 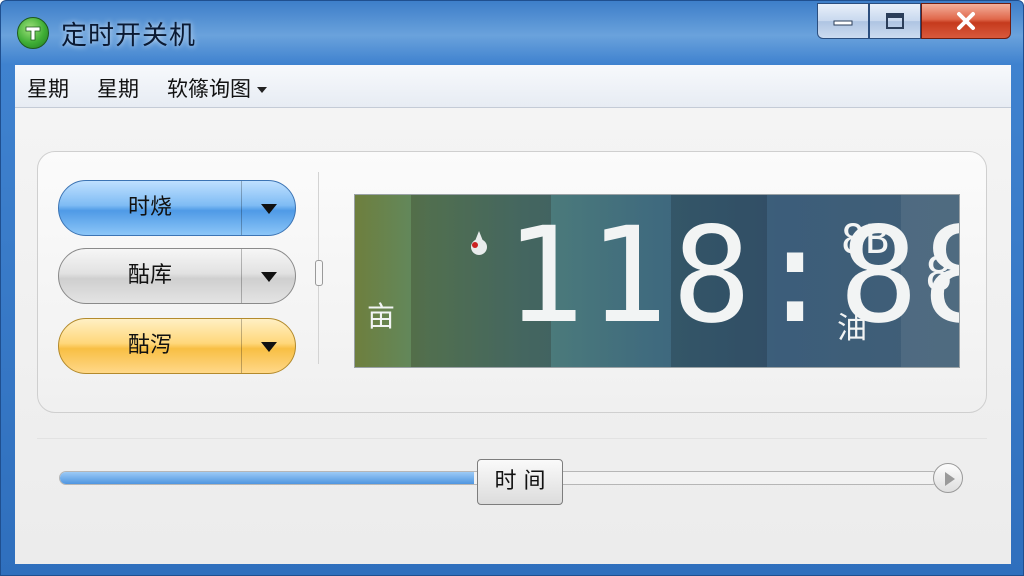 What do you see at coordinates (177, 208) in the screenshot?
I see `mode-button-1: 时烧` at bounding box center [177, 208].